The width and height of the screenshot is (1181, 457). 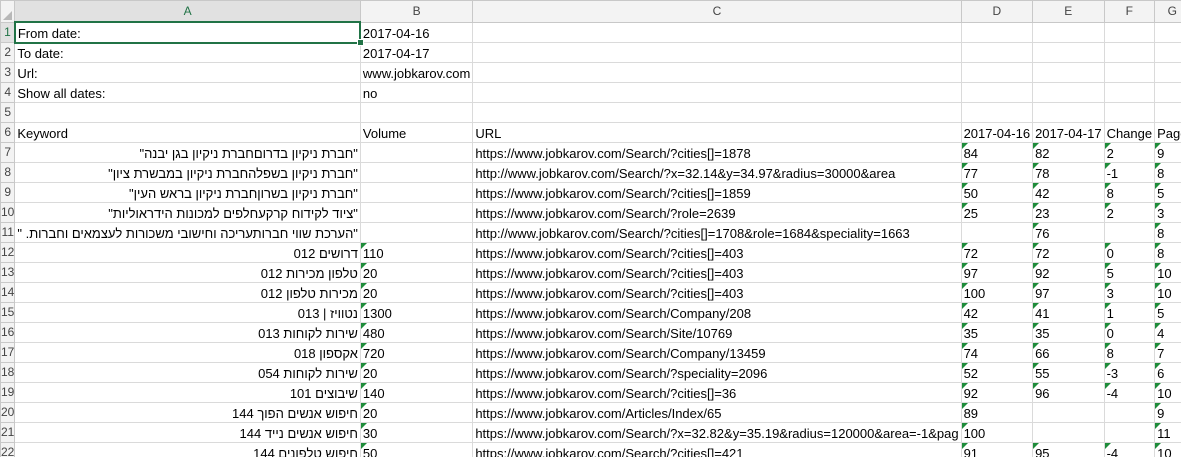 What do you see at coordinates (8, 449) in the screenshot?
I see `row-header: 22` at bounding box center [8, 449].